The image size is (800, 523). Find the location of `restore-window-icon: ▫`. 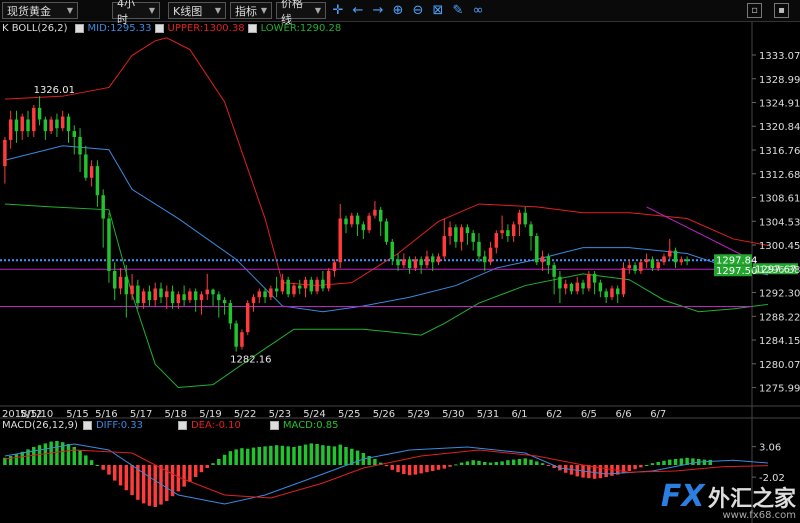

restore-window-icon: ▫ is located at coordinates (754, 10).